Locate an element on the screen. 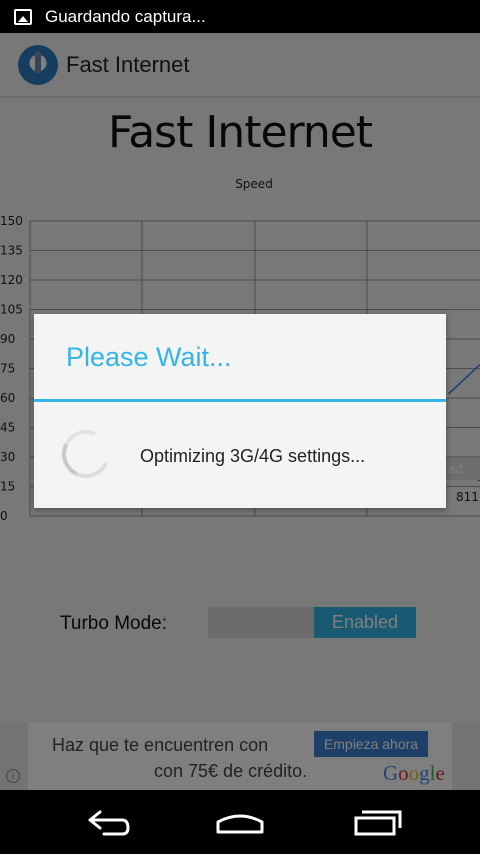 The width and height of the screenshot is (480, 854). recent-apps-button is located at coordinates (374, 822).